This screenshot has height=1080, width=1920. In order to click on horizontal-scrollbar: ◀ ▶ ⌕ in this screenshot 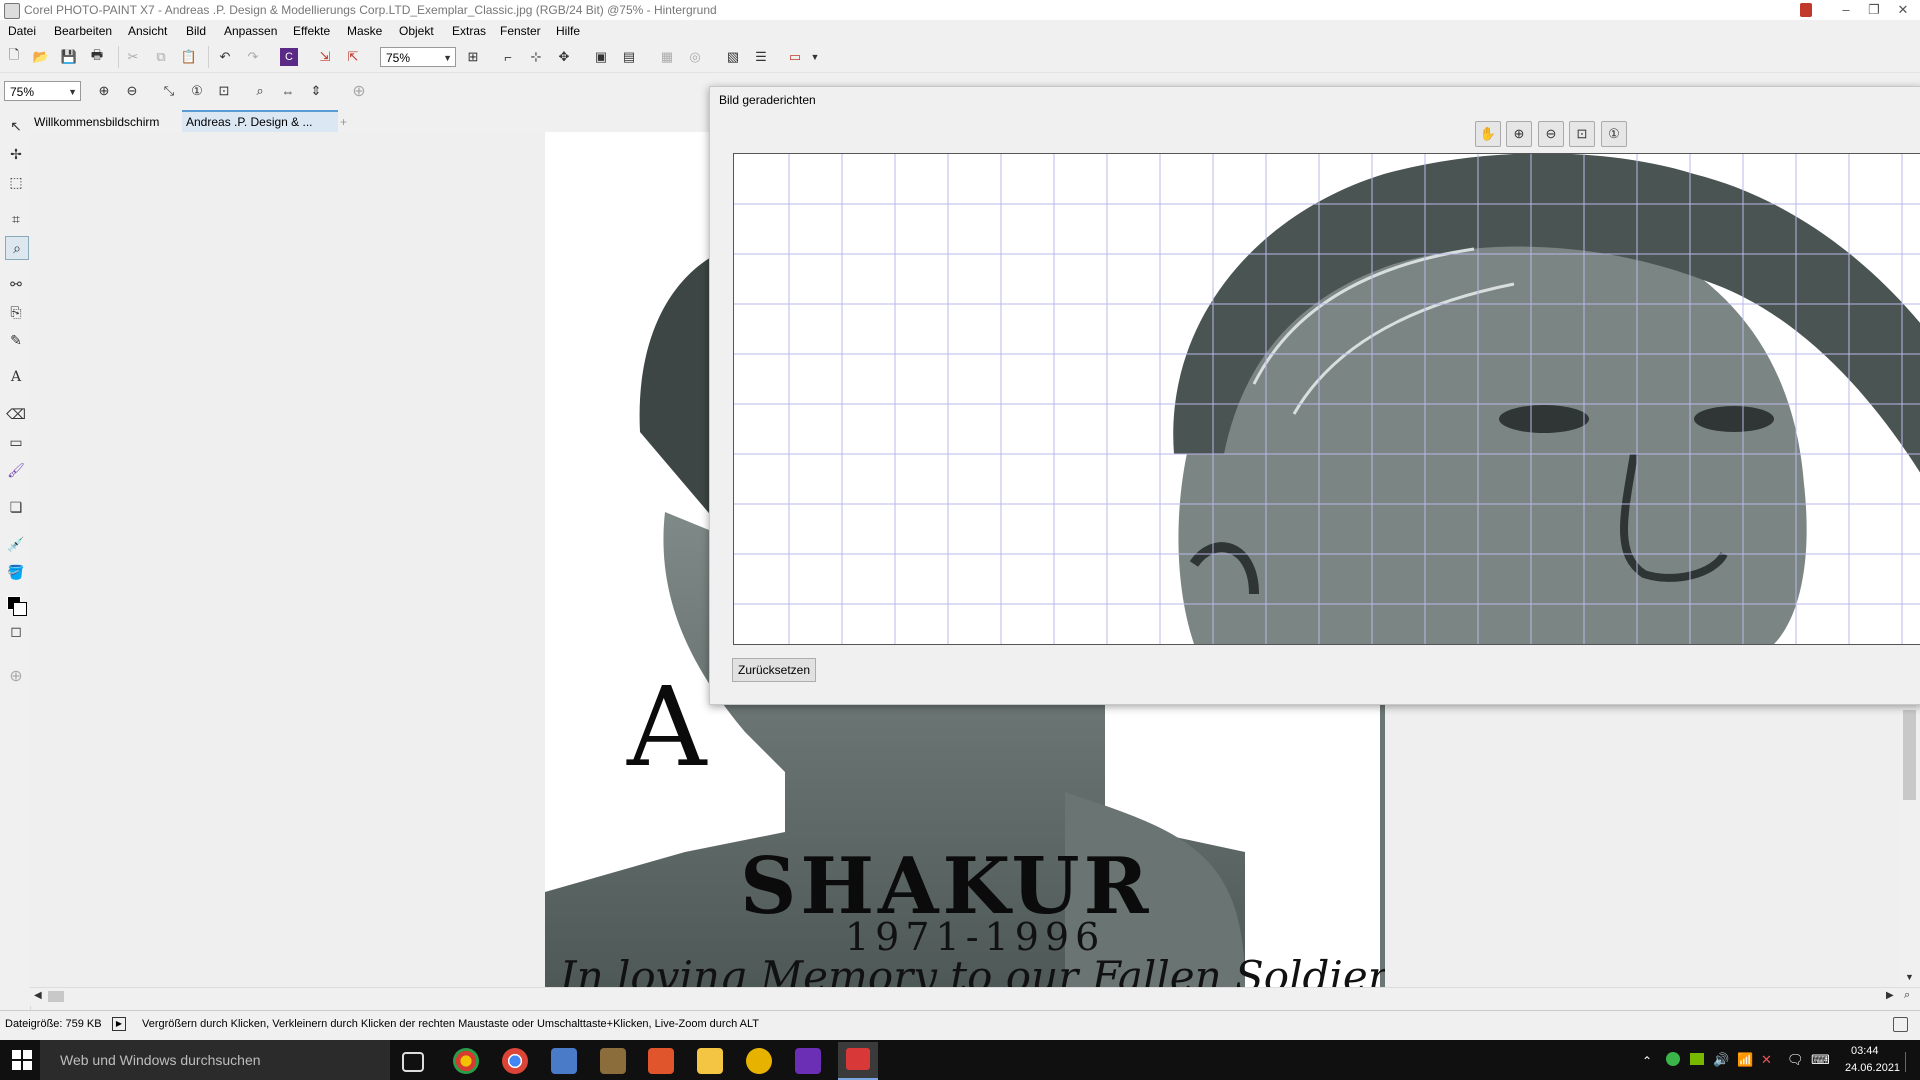, I will do `click(975, 996)`.